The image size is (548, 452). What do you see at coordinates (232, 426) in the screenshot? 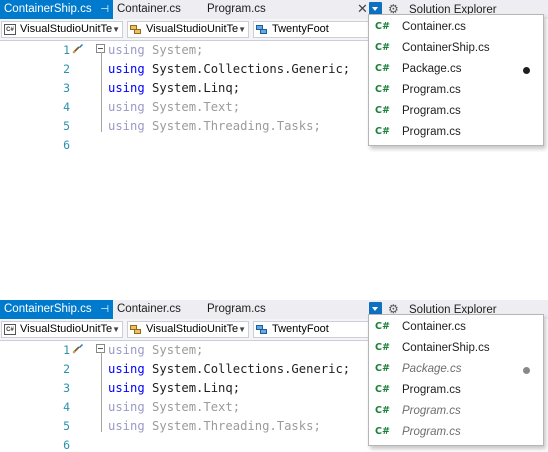
I see `code-text: System.Threading.Tasks;` at bounding box center [232, 426].